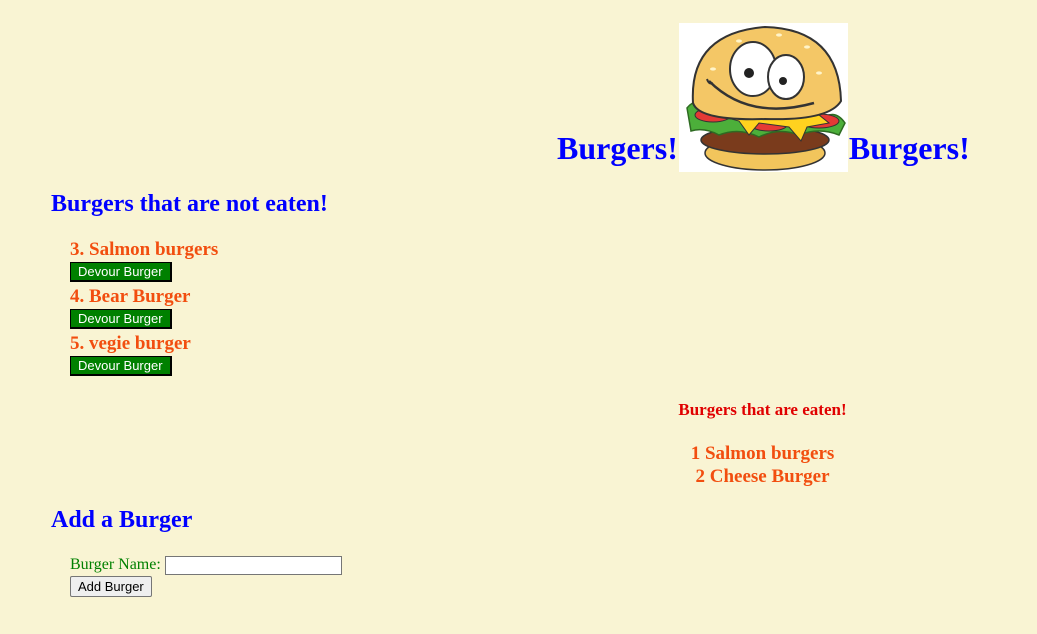 Image resolution: width=1037 pixels, height=634 pixels. Describe the element at coordinates (144, 249) in the screenshot. I see `burger-name: 3. Salmon burgers` at that location.